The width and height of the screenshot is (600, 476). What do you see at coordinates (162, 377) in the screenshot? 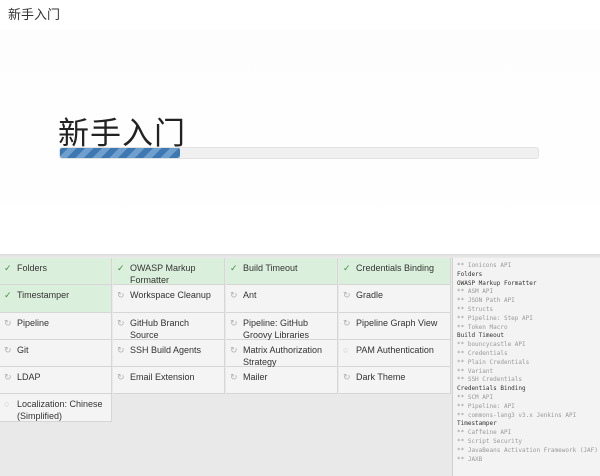
I see `plugin-label: Email Extension` at bounding box center [162, 377].